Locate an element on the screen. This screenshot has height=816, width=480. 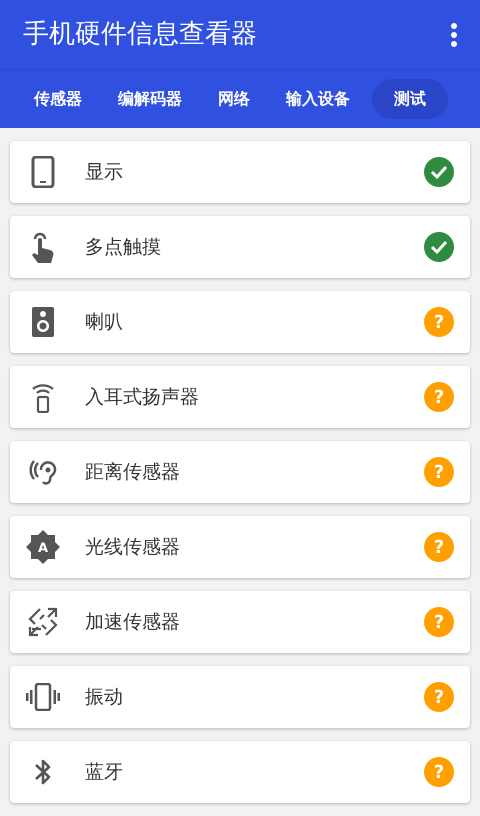
test-item: 加速传感器 ? is located at coordinates (240, 622).